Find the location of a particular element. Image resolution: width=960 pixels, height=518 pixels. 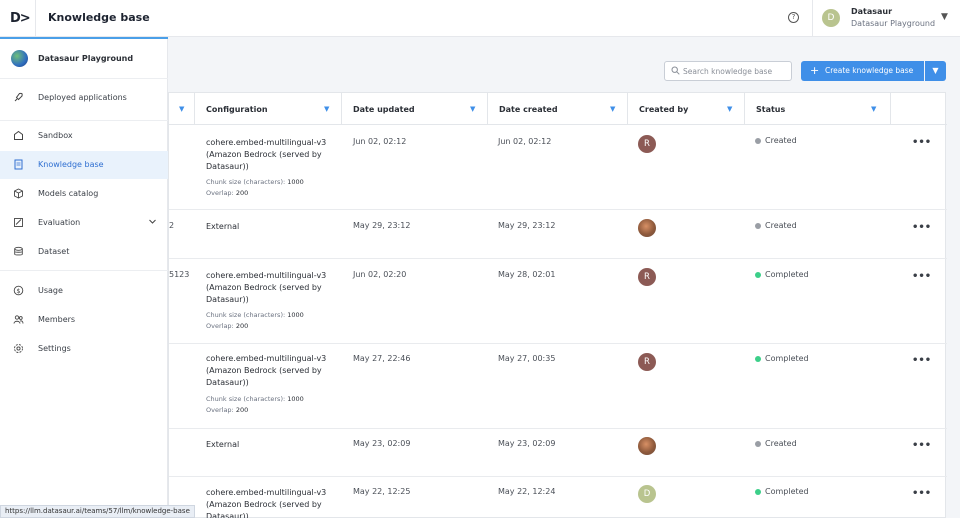

date-updated: Jun 02, 02:20 is located at coordinates (380, 274).